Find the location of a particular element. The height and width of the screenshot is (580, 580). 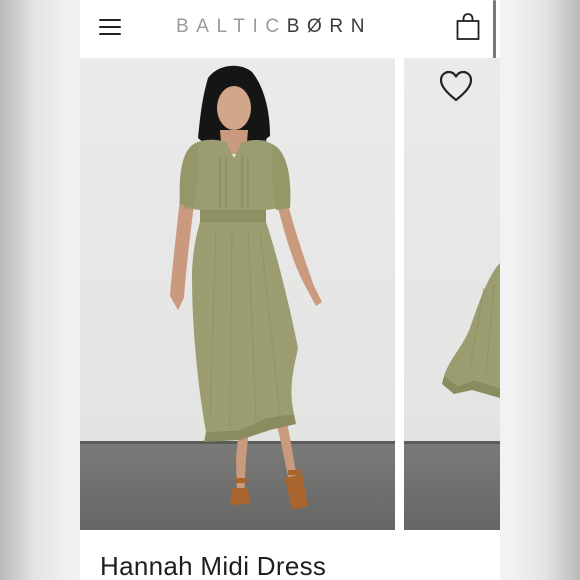

hamburger-menu-icon is located at coordinates (111, 27).